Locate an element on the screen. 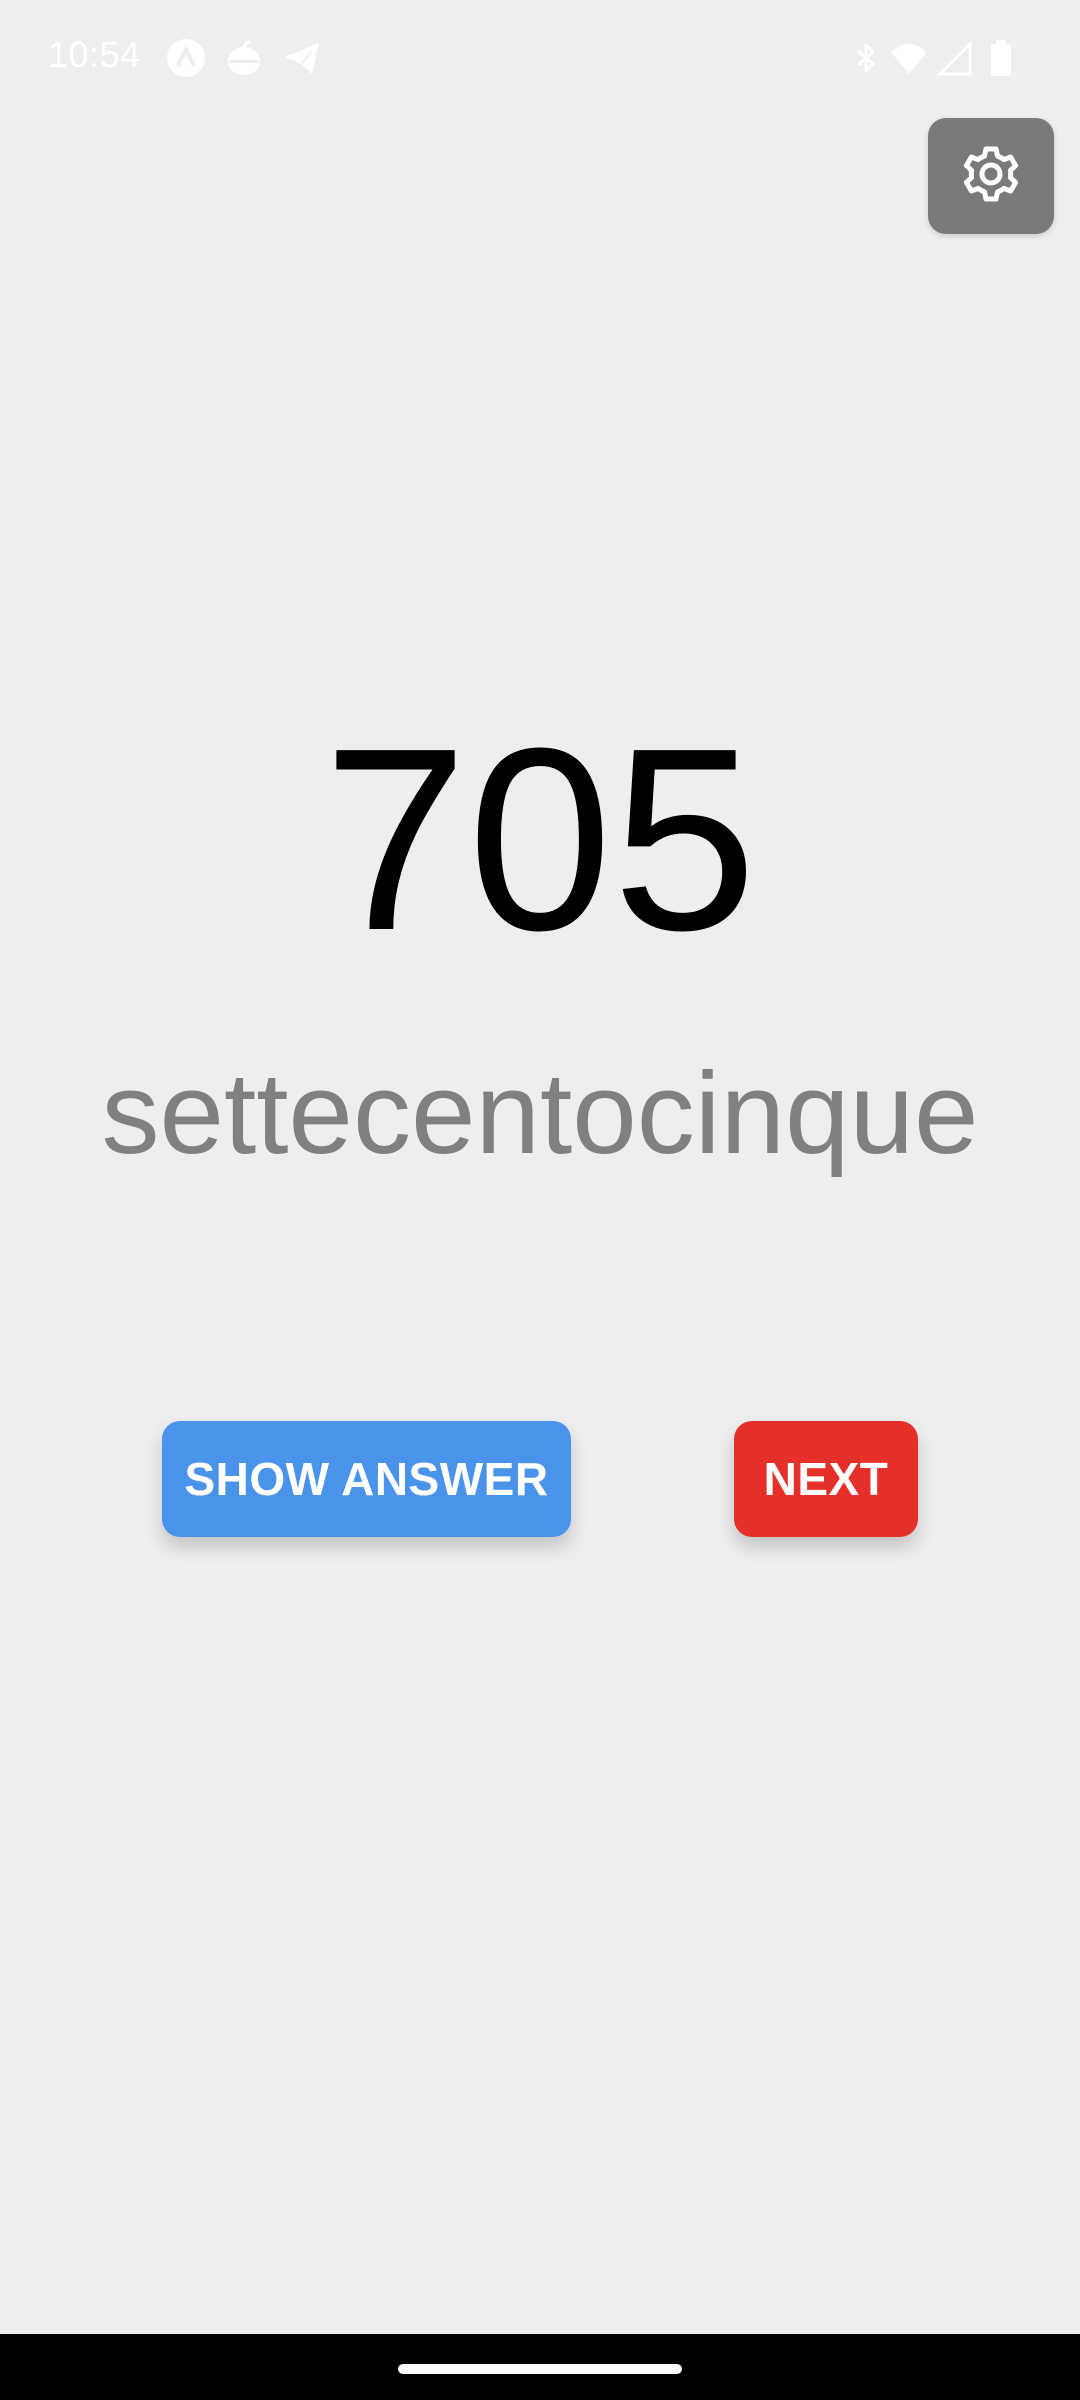 This screenshot has width=1080, height=2400. battery-icon is located at coordinates (1002, 58).